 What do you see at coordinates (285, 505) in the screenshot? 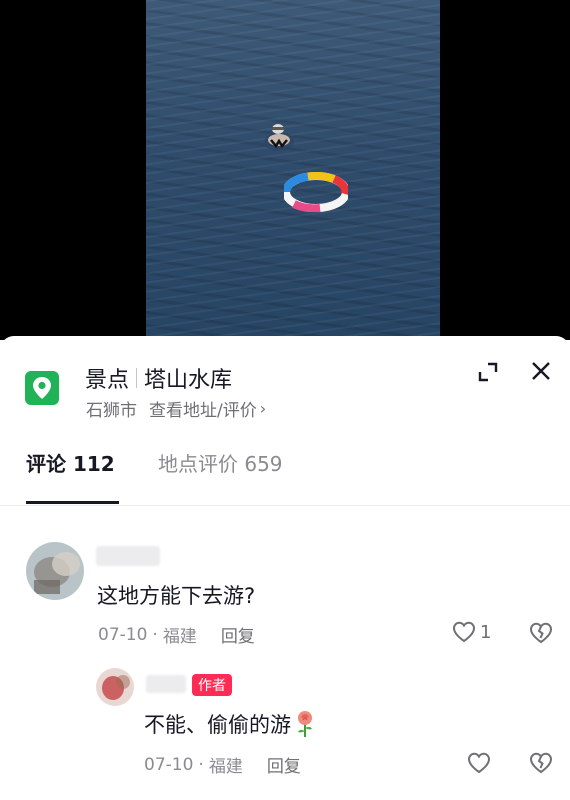
I see `divider` at bounding box center [285, 505].